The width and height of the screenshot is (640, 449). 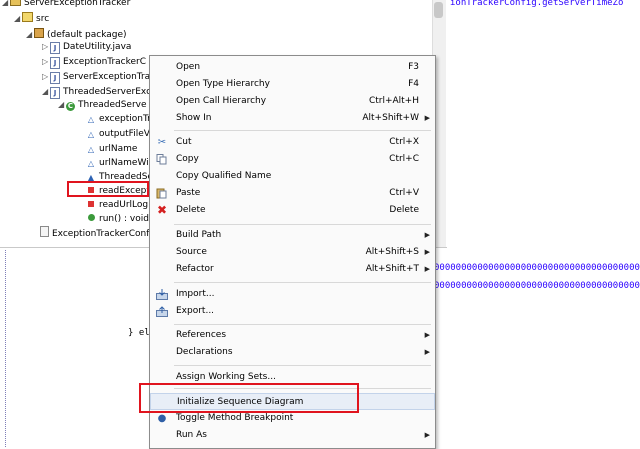 I want to click on menu-item-copy: Copy Ctrl+C, so click(x=292, y=159).